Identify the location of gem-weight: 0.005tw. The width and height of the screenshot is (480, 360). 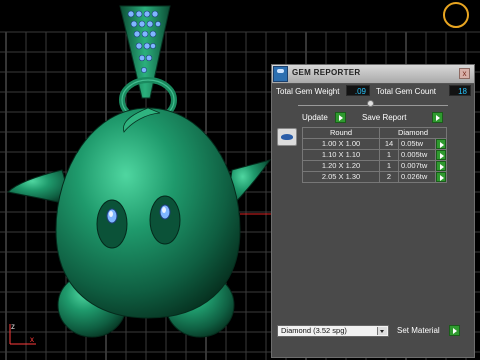
(417, 155).